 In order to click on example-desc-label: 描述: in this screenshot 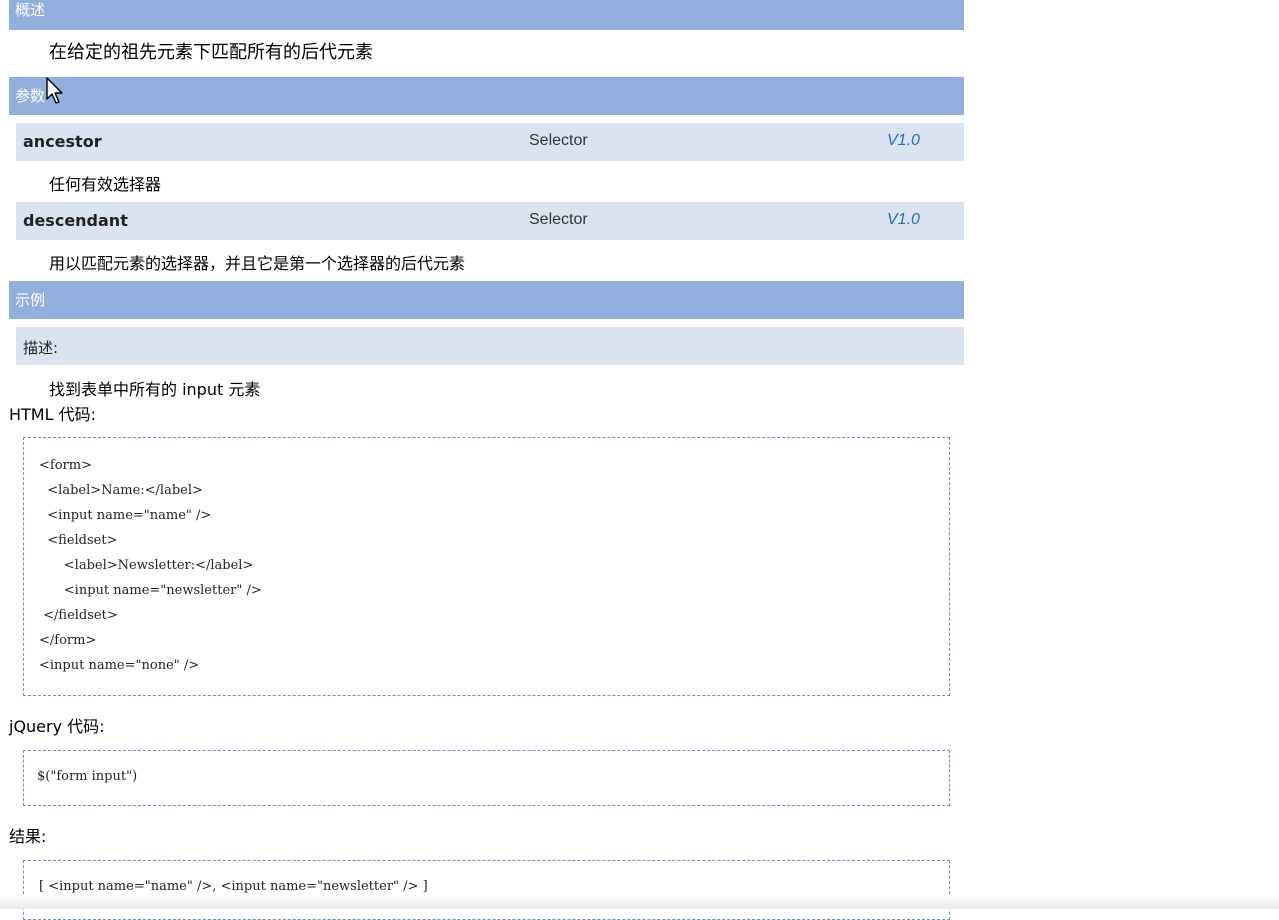, I will do `click(41, 348)`.